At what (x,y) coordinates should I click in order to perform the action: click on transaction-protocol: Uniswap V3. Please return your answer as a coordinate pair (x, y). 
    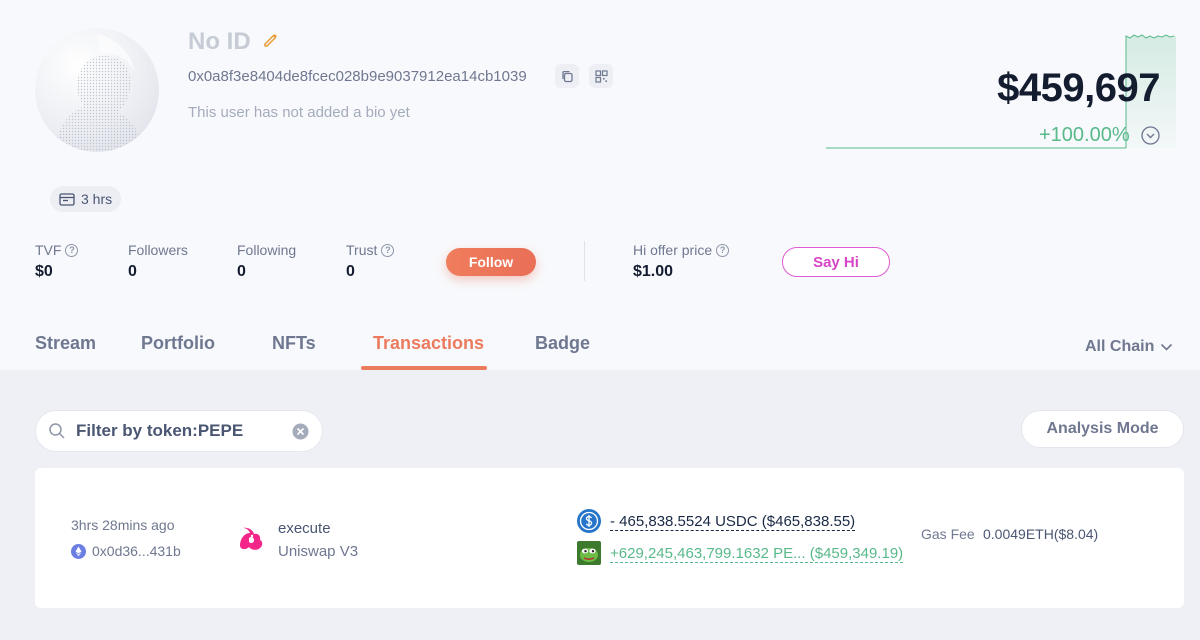
    Looking at the image, I should click on (318, 551).